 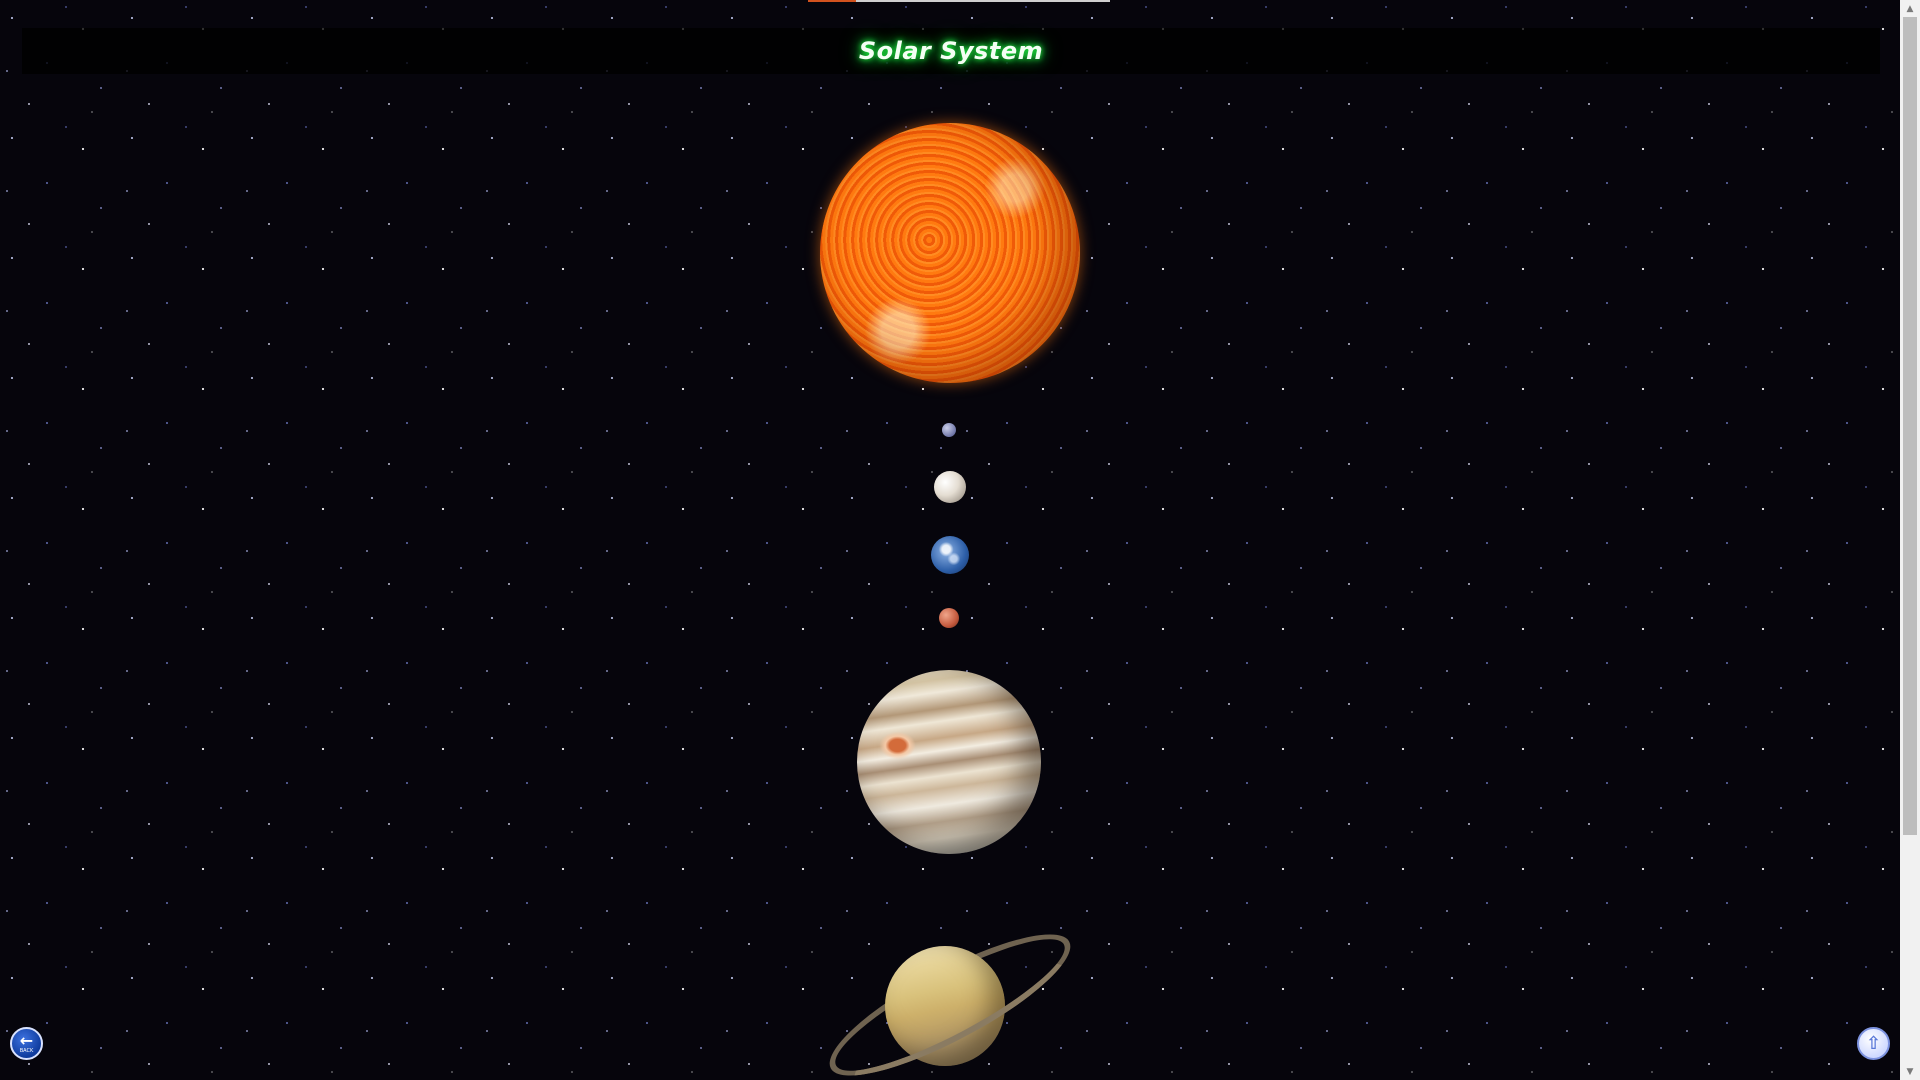 I want to click on vertical-scrollbar: ▲ ▼, so click(x=1910, y=540).